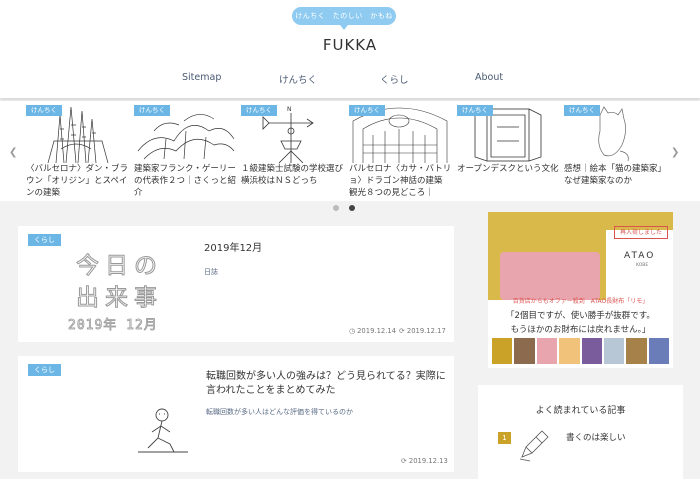 This screenshot has width=700, height=479. I want to click on clock-icon: ◷, so click(352, 331).